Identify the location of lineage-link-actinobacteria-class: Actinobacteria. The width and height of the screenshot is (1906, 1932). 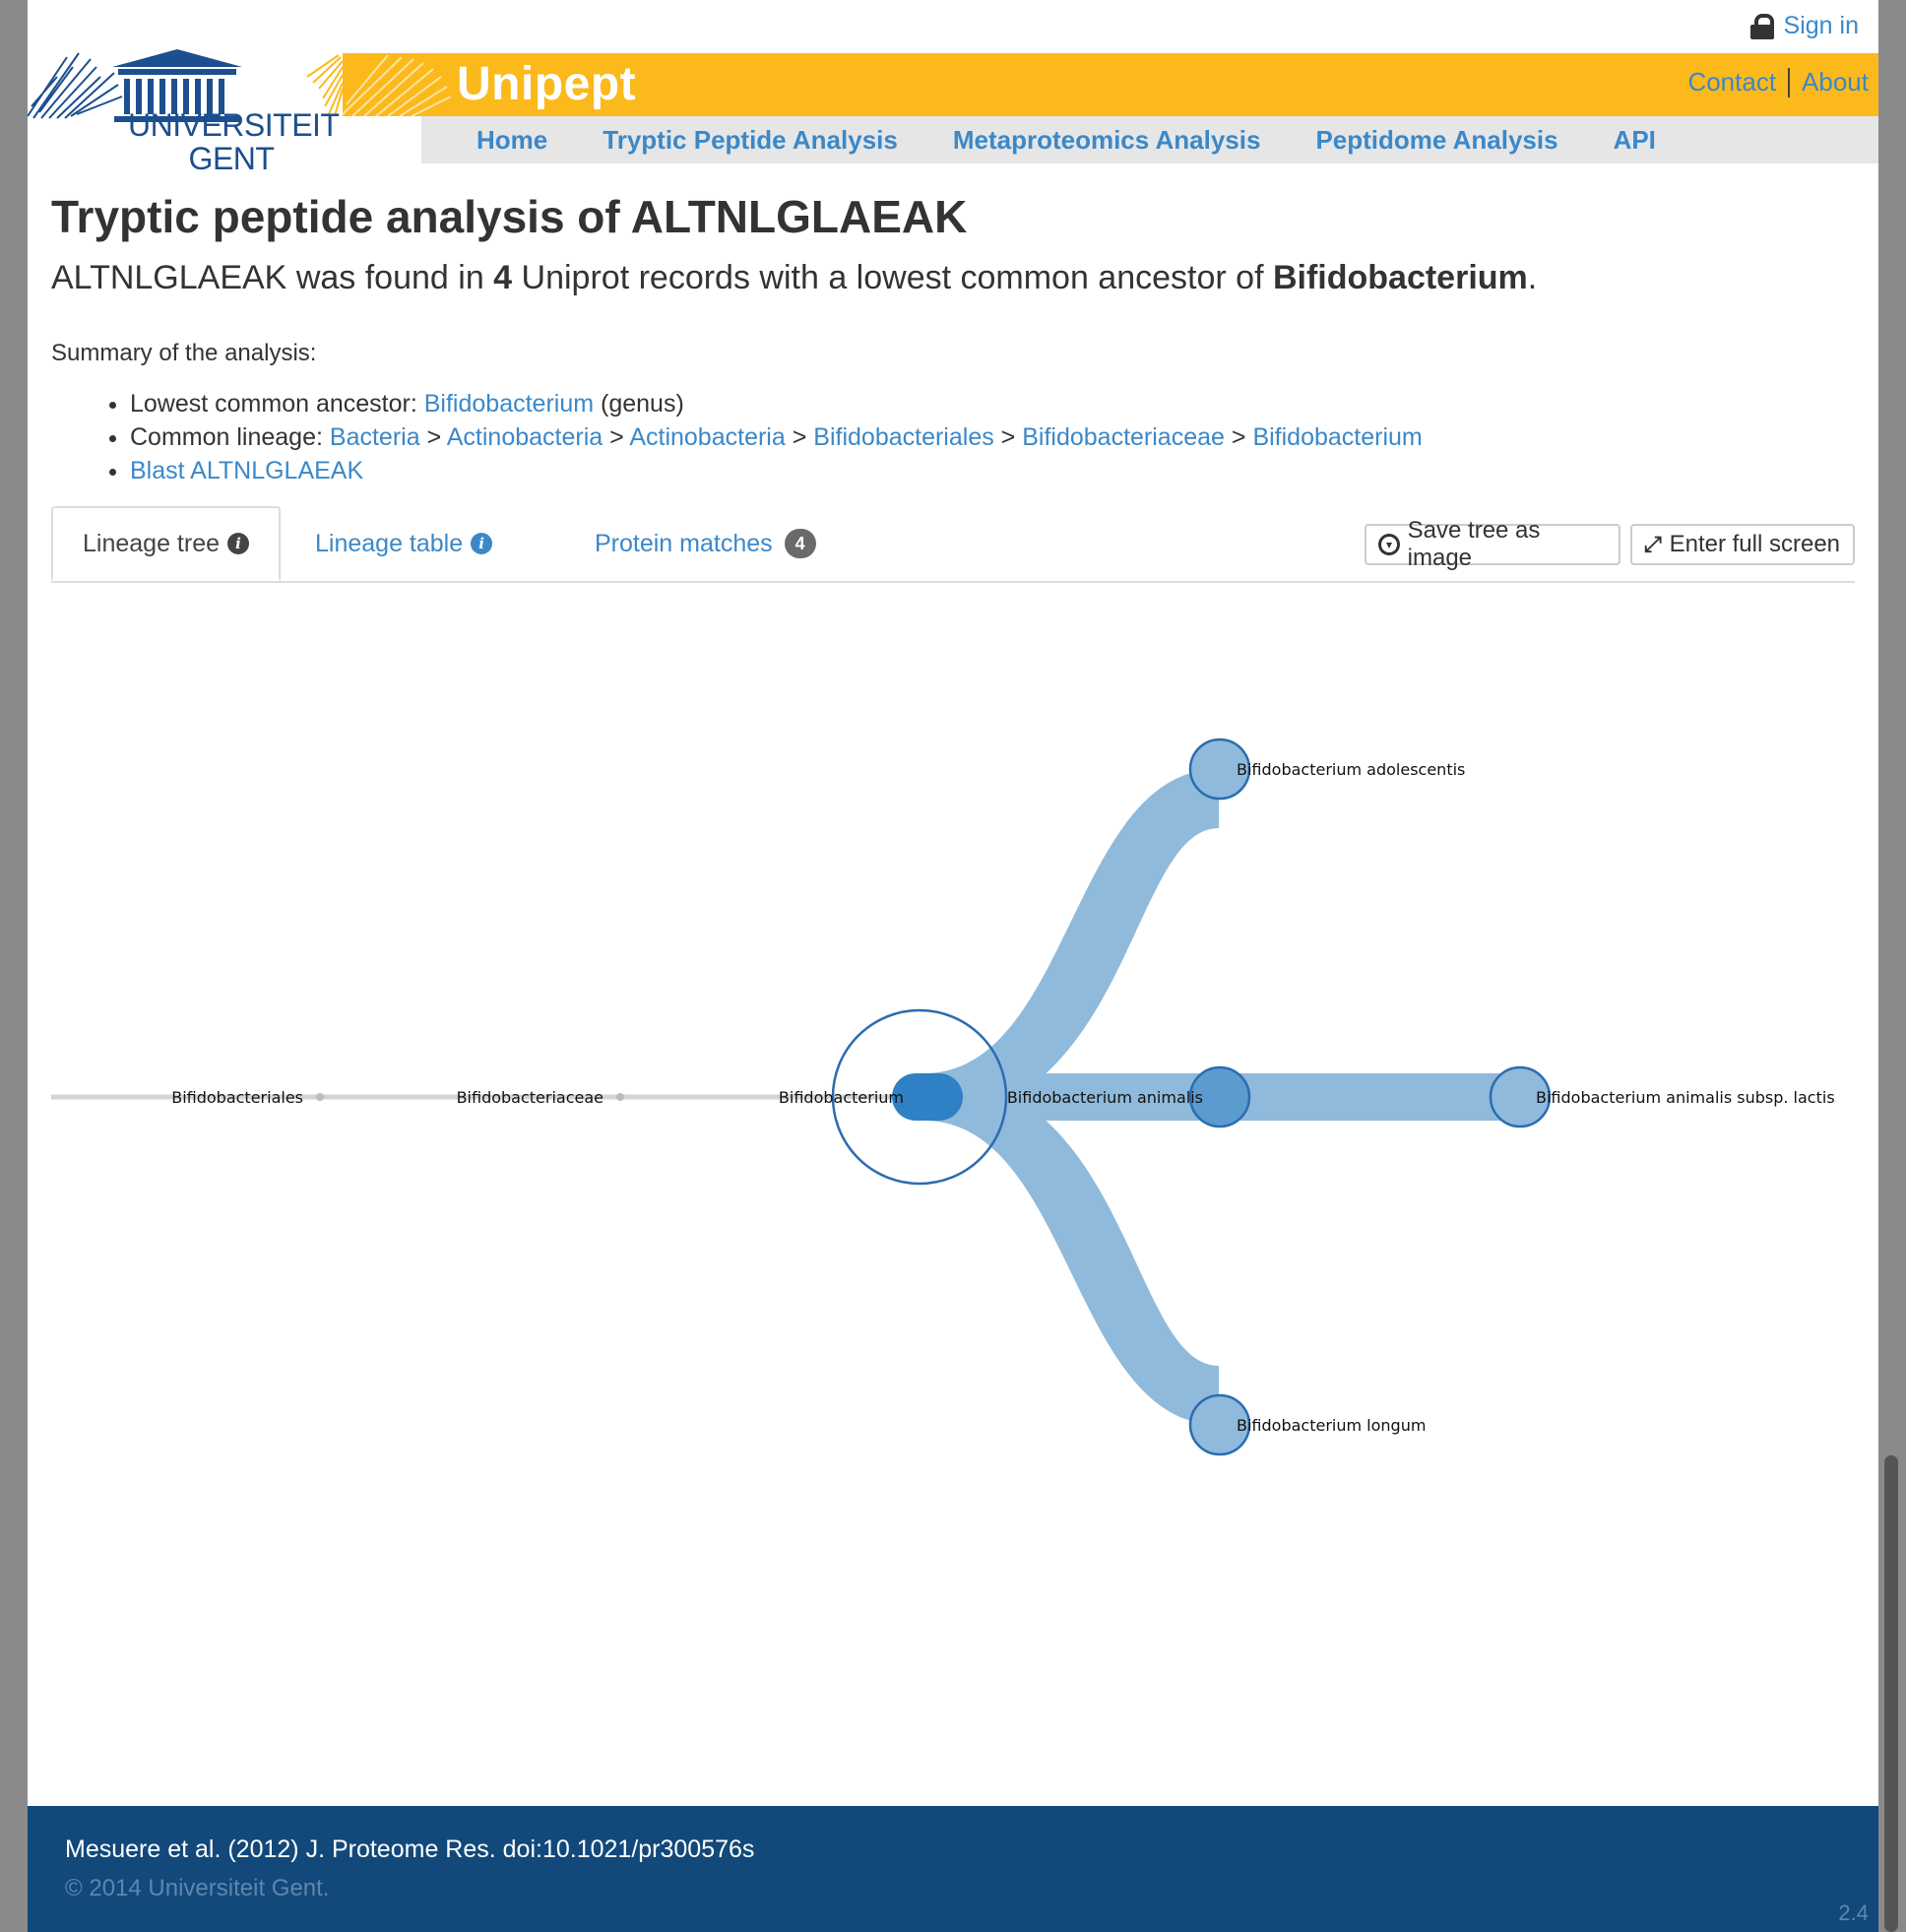
(707, 437).